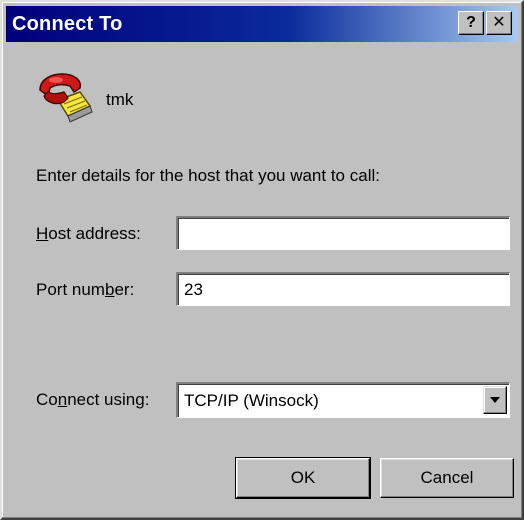 The image size is (524, 520). I want to click on close-icon: ✕, so click(499, 22).